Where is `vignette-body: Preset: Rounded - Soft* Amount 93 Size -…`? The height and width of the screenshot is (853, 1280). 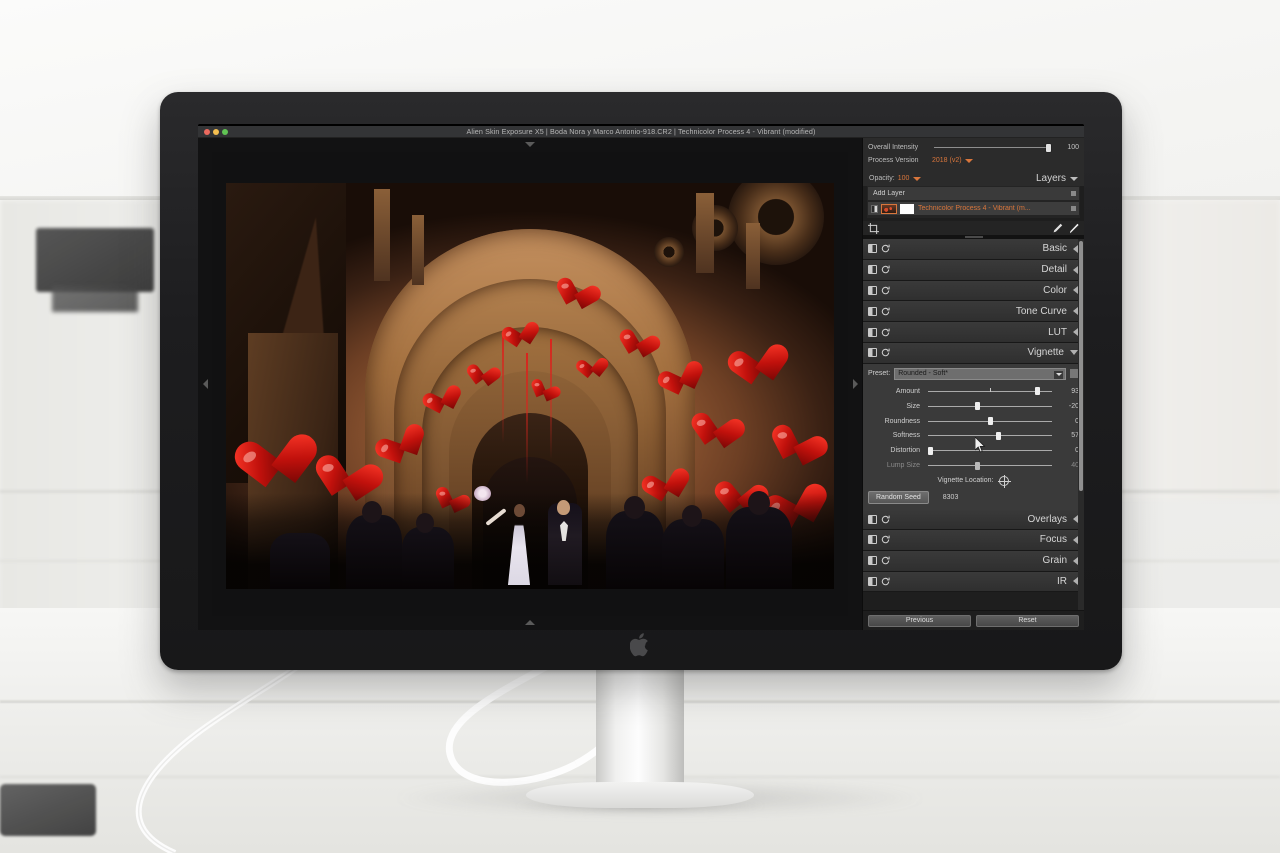 vignette-body: Preset: Rounded - Soft* Amount 93 Size -… is located at coordinates (973, 436).